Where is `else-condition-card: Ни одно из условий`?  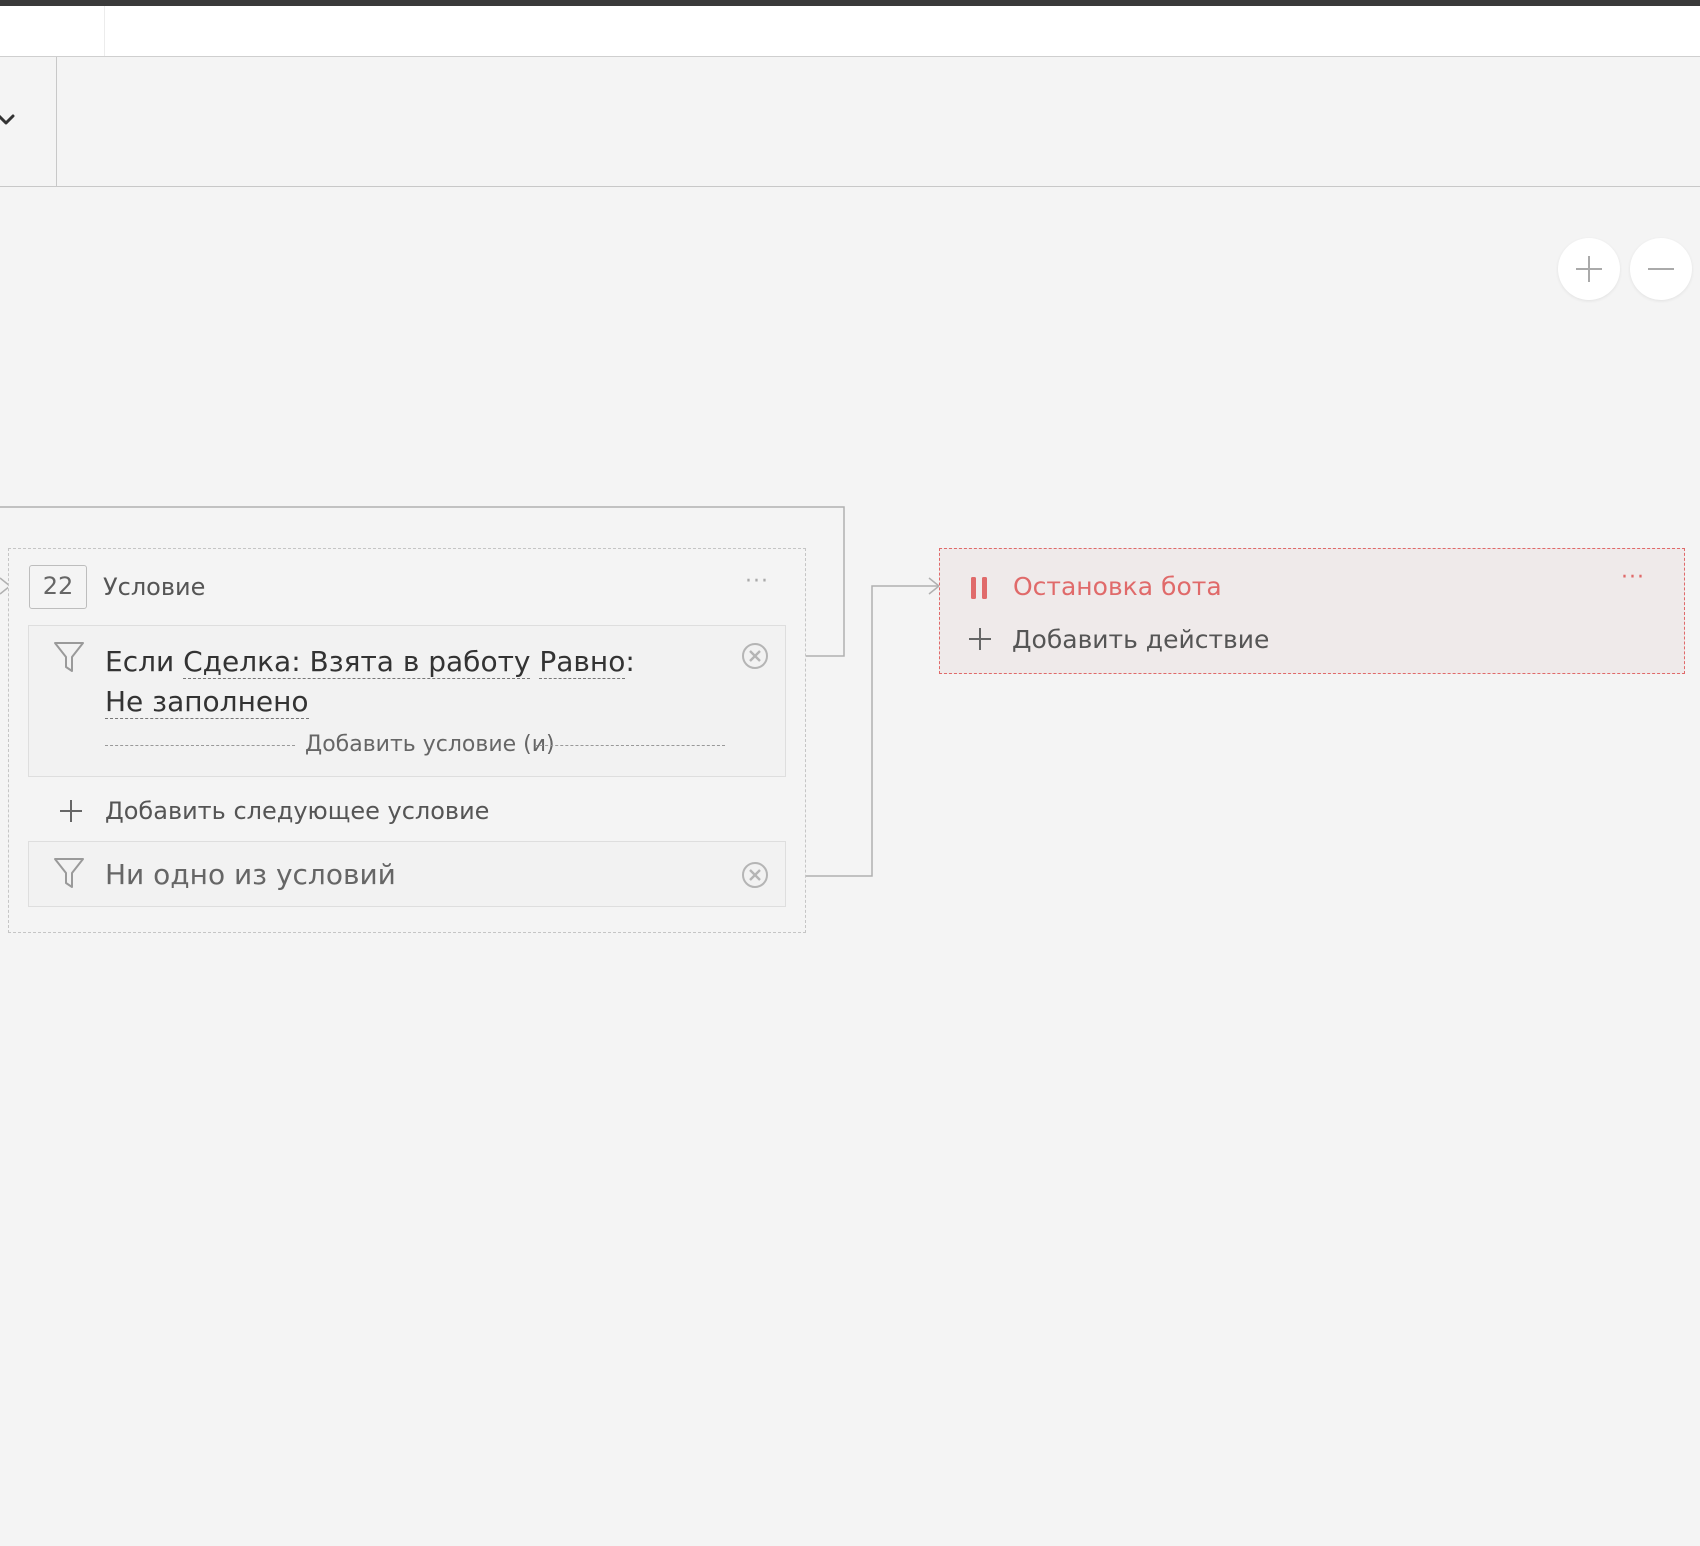 else-condition-card: Ни одно из условий is located at coordinates (407, 874).